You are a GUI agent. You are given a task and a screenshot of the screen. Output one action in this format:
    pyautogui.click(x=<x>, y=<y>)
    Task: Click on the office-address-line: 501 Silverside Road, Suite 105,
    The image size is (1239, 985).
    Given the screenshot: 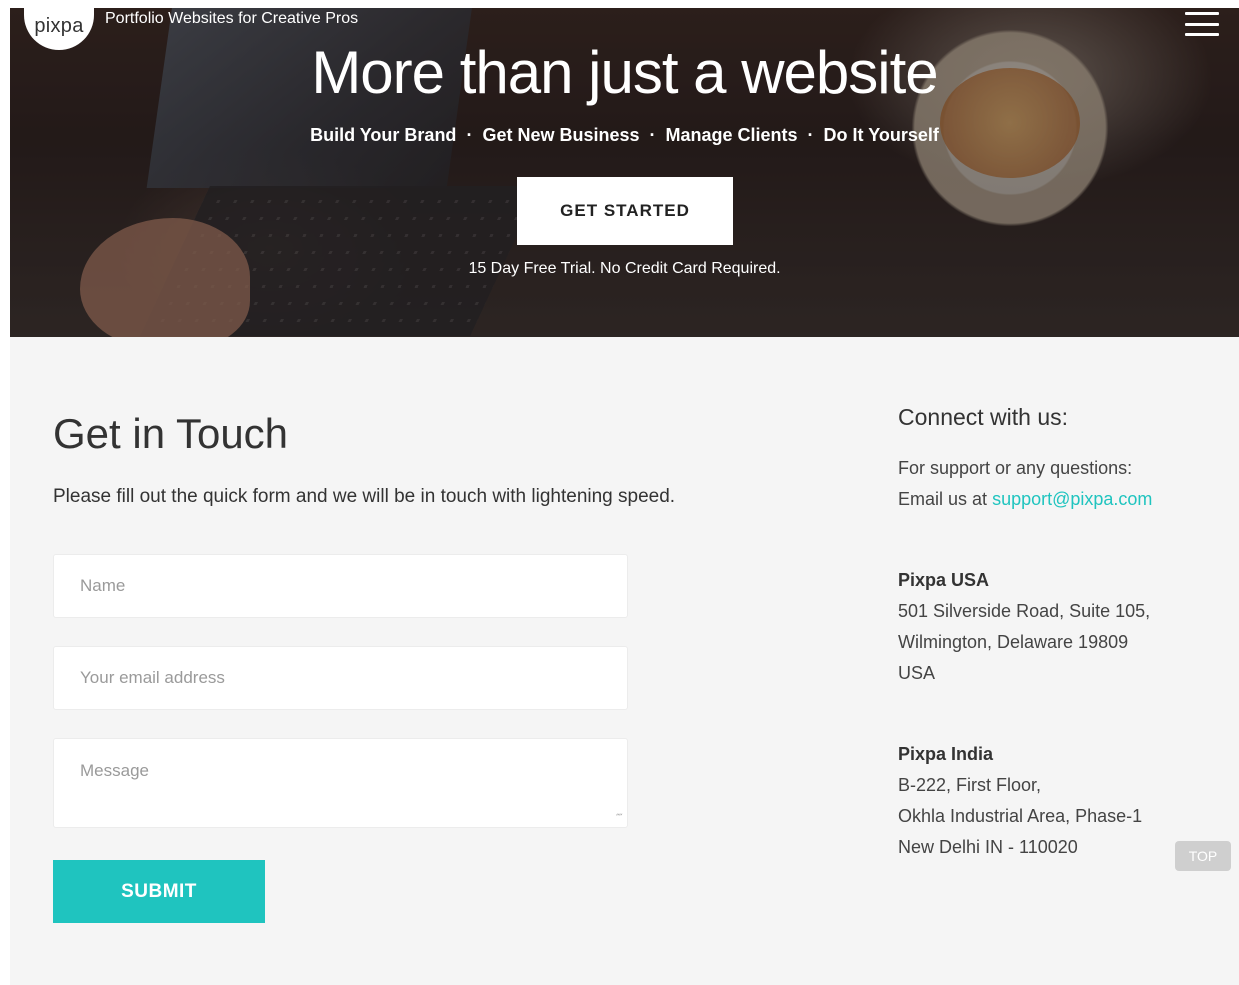 What is the action you would take?
    pyautogui.click(x=1024, y=611)
    